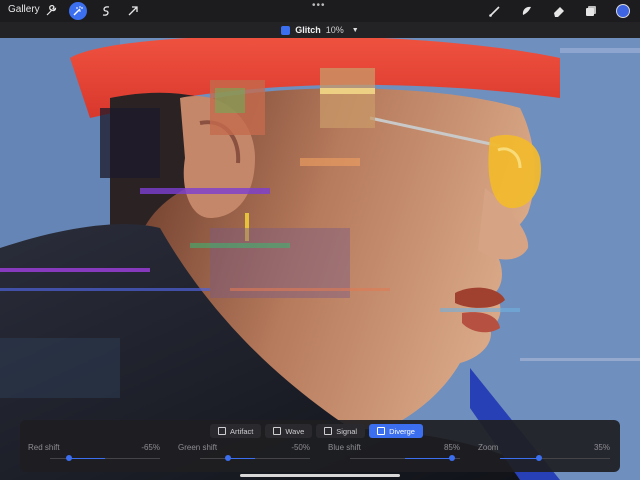  Describe the element at coordinates (295, 431) in the screenshot. I see `mode-tab-label: Wave` at that location.